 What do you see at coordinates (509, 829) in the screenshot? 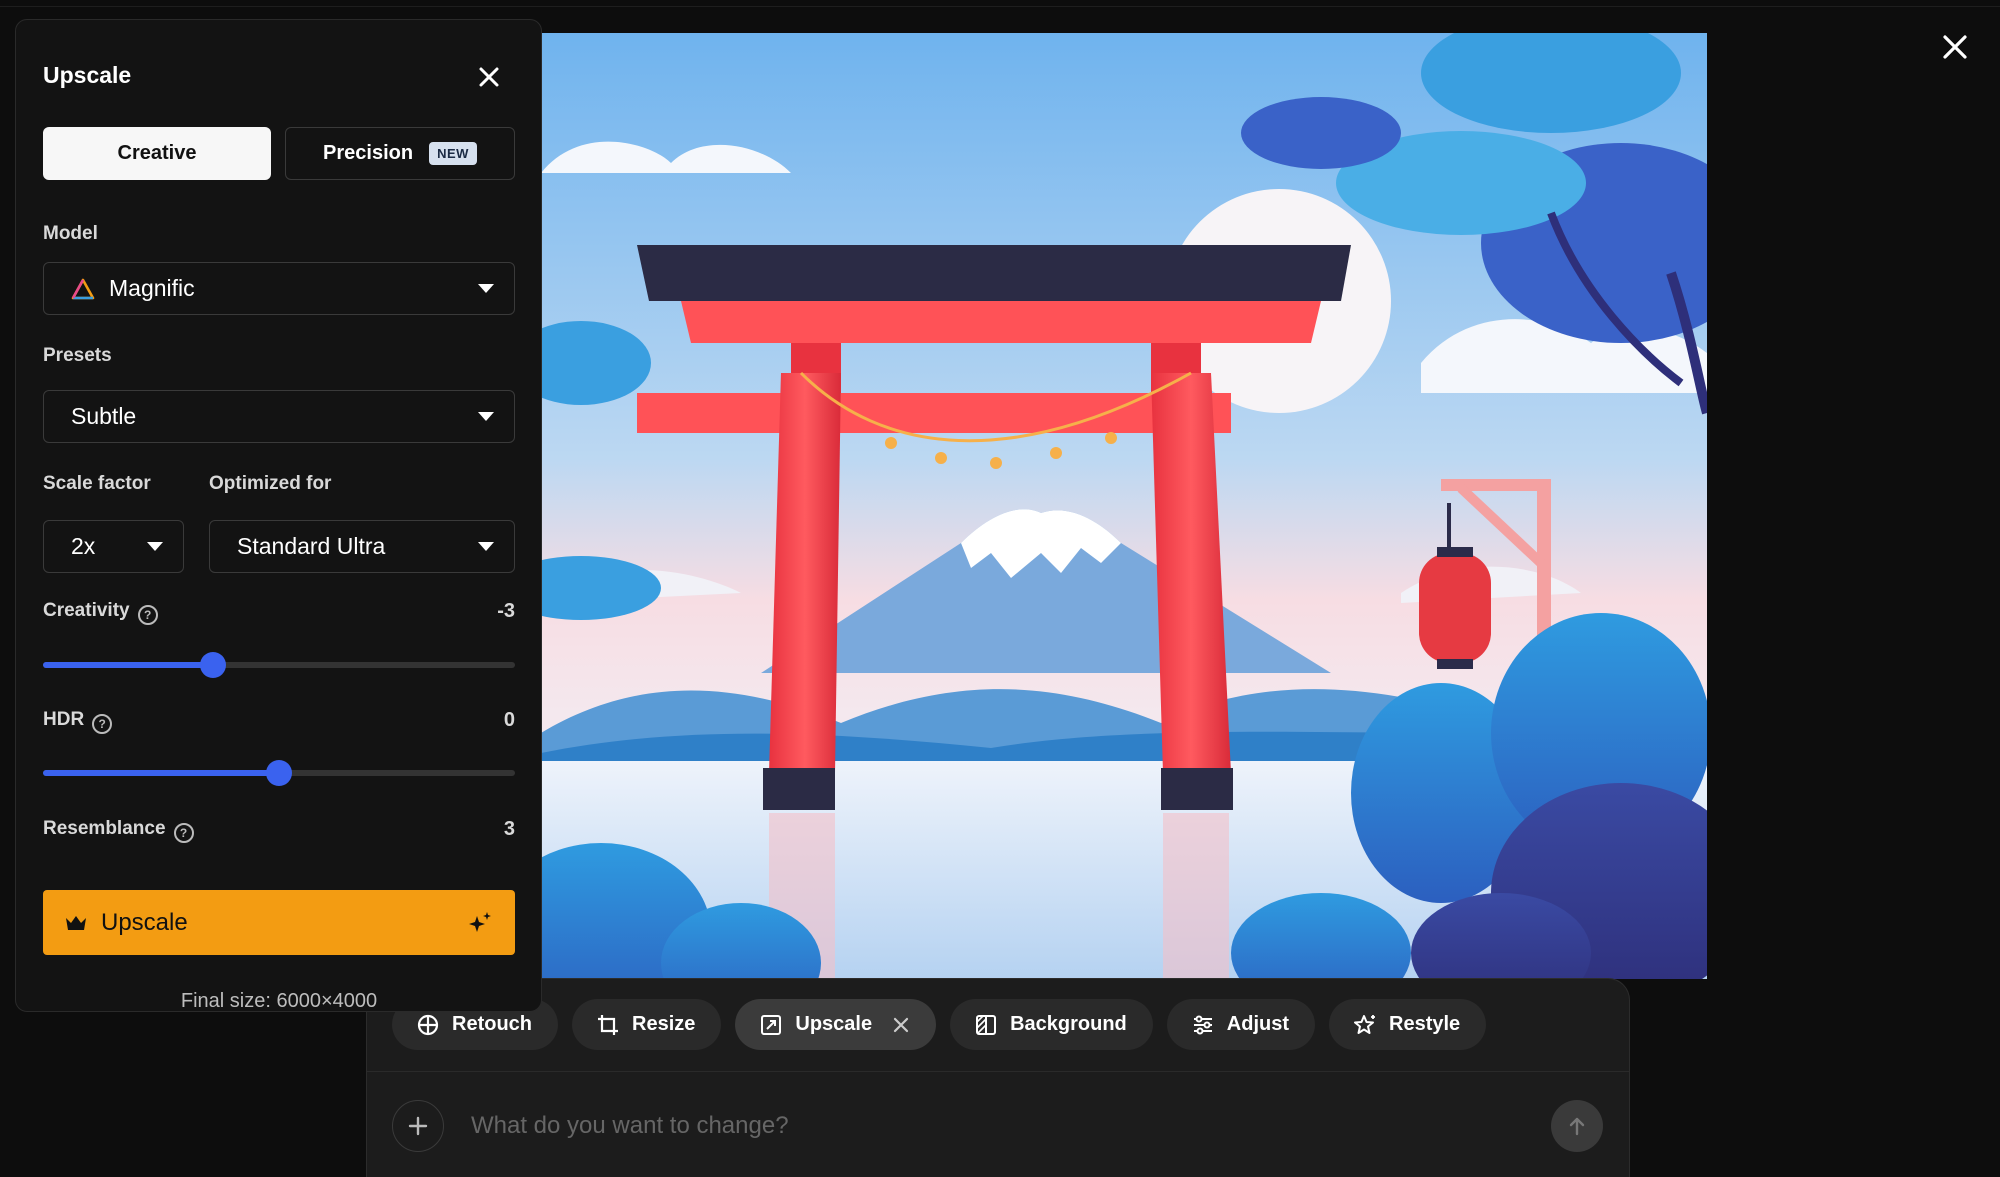
I see `resemblance-value: 3` at bounding box center [509, 829].